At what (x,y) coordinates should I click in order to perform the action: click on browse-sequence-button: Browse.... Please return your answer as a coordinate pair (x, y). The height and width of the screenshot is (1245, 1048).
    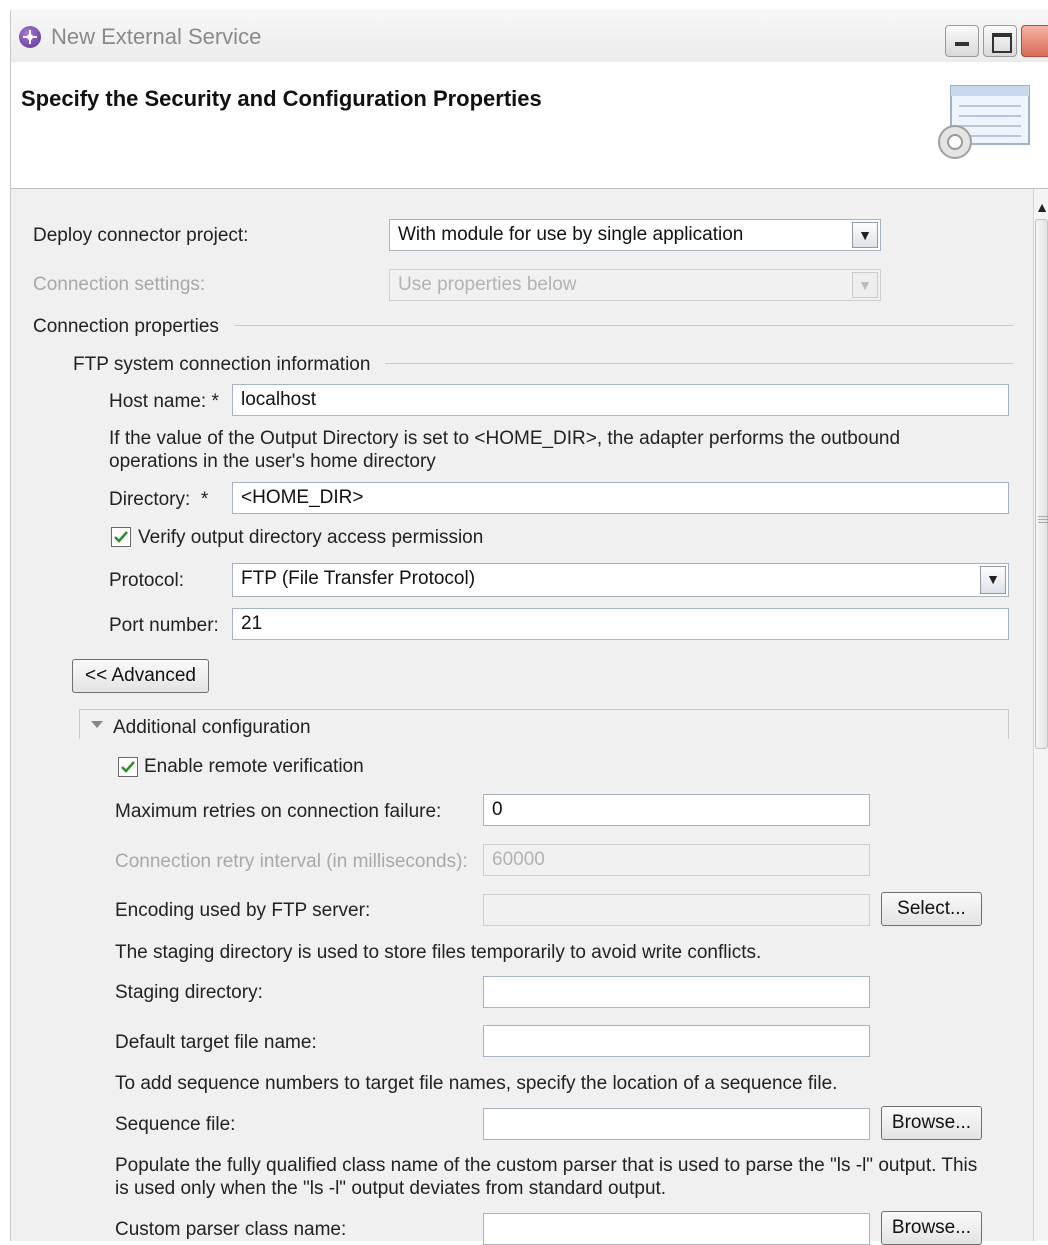
    Looking at the image, I should click on (931, 1123).